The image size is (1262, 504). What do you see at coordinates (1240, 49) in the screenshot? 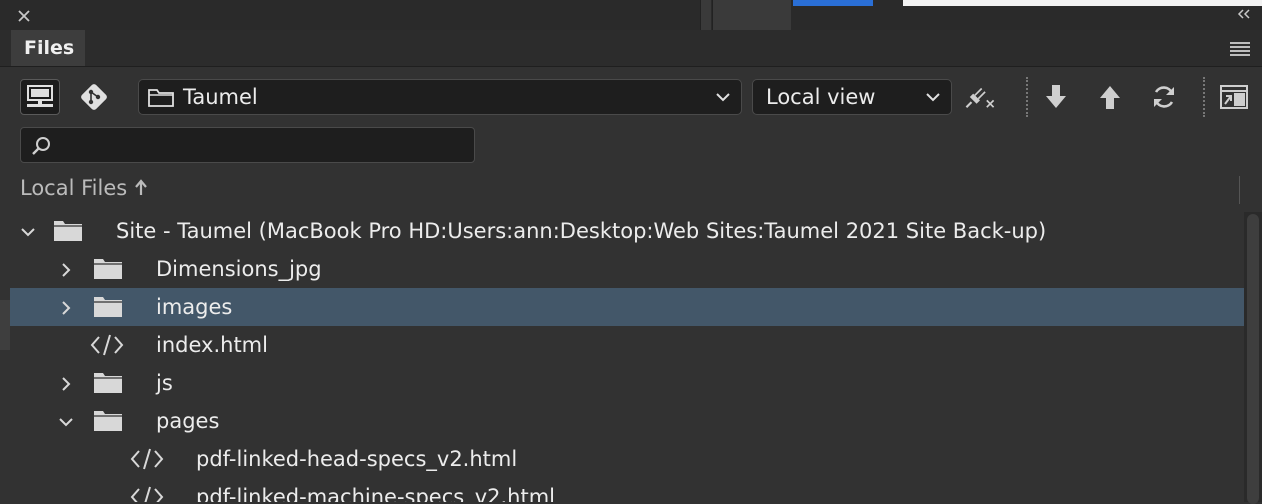
I see `hamburger-menu-icon` at bounding box center [1240, 49].